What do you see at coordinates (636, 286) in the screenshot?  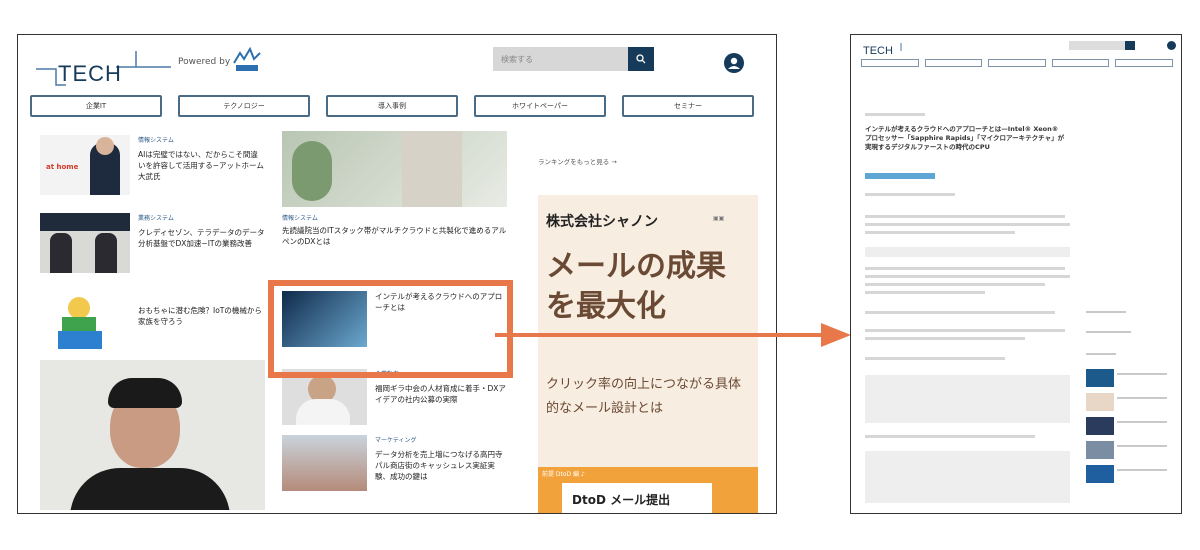 I see `ad-headline: メールの成果を最大化` at bounding box center [636, 286].